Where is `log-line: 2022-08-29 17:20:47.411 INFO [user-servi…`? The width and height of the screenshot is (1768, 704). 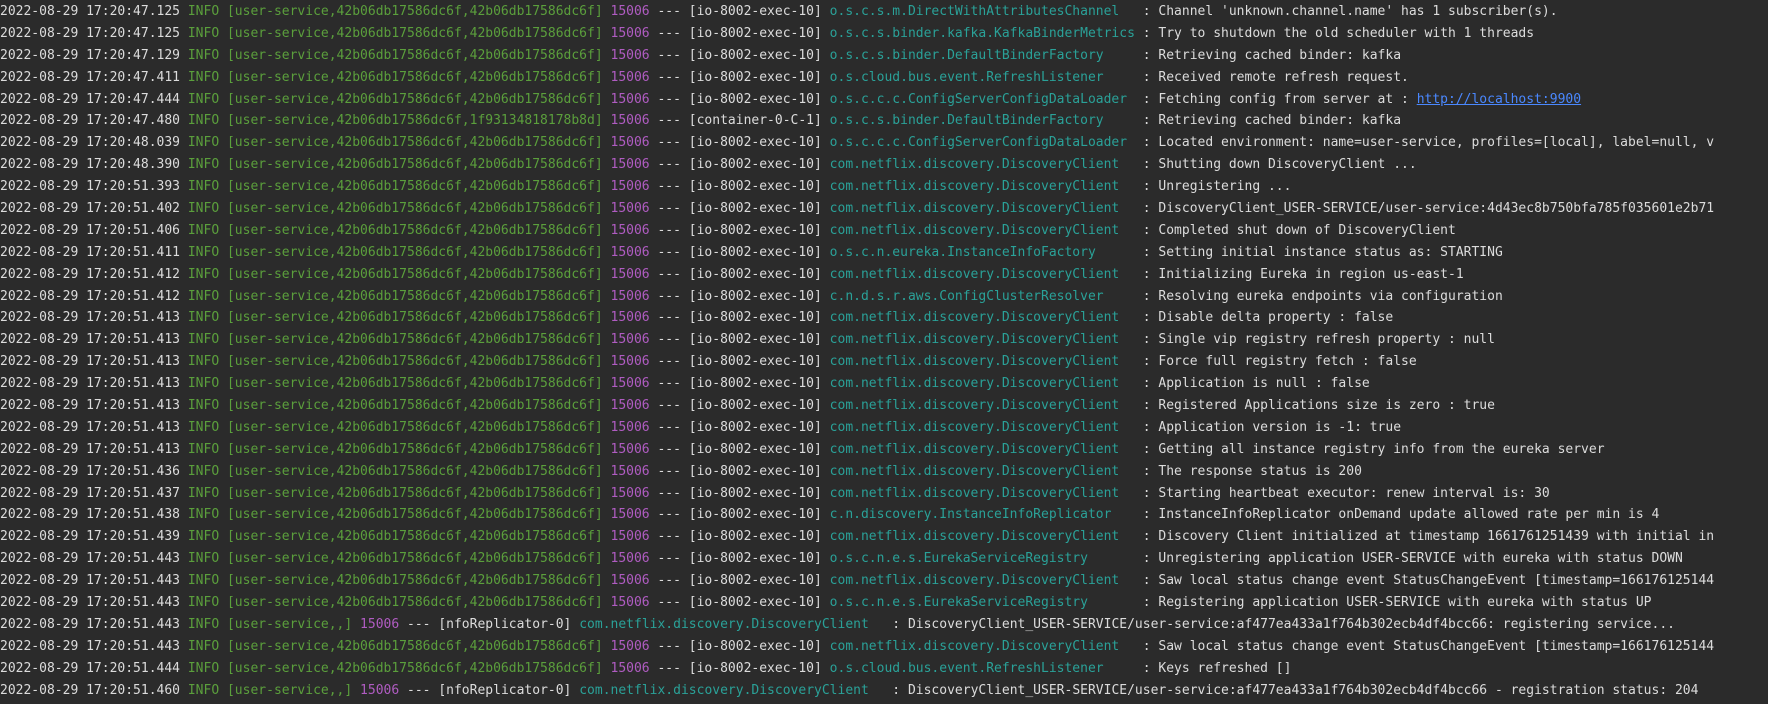
log-line: 2022-08-29 17:20:47.411 INFO [user-servi… is located at coordinates (884, 78).